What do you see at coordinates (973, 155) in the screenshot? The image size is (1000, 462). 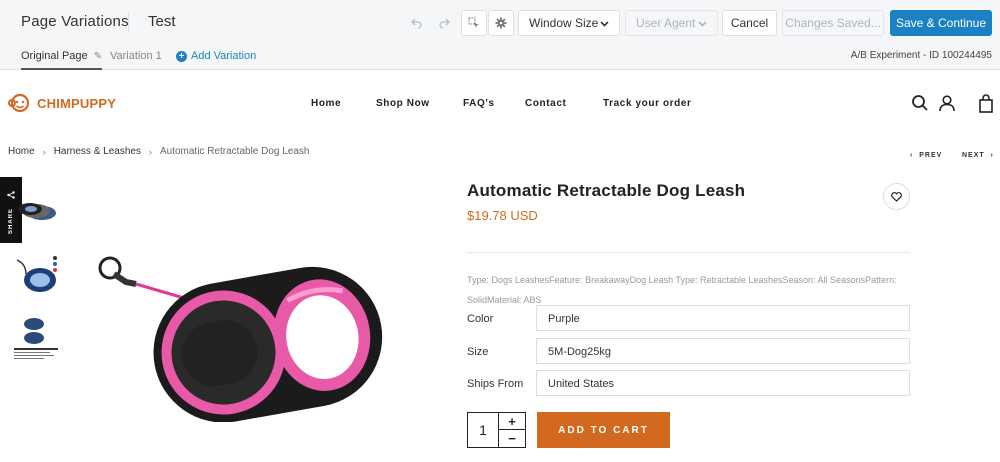 I see `next-label: NEXT` at bounding box center [973, 155].